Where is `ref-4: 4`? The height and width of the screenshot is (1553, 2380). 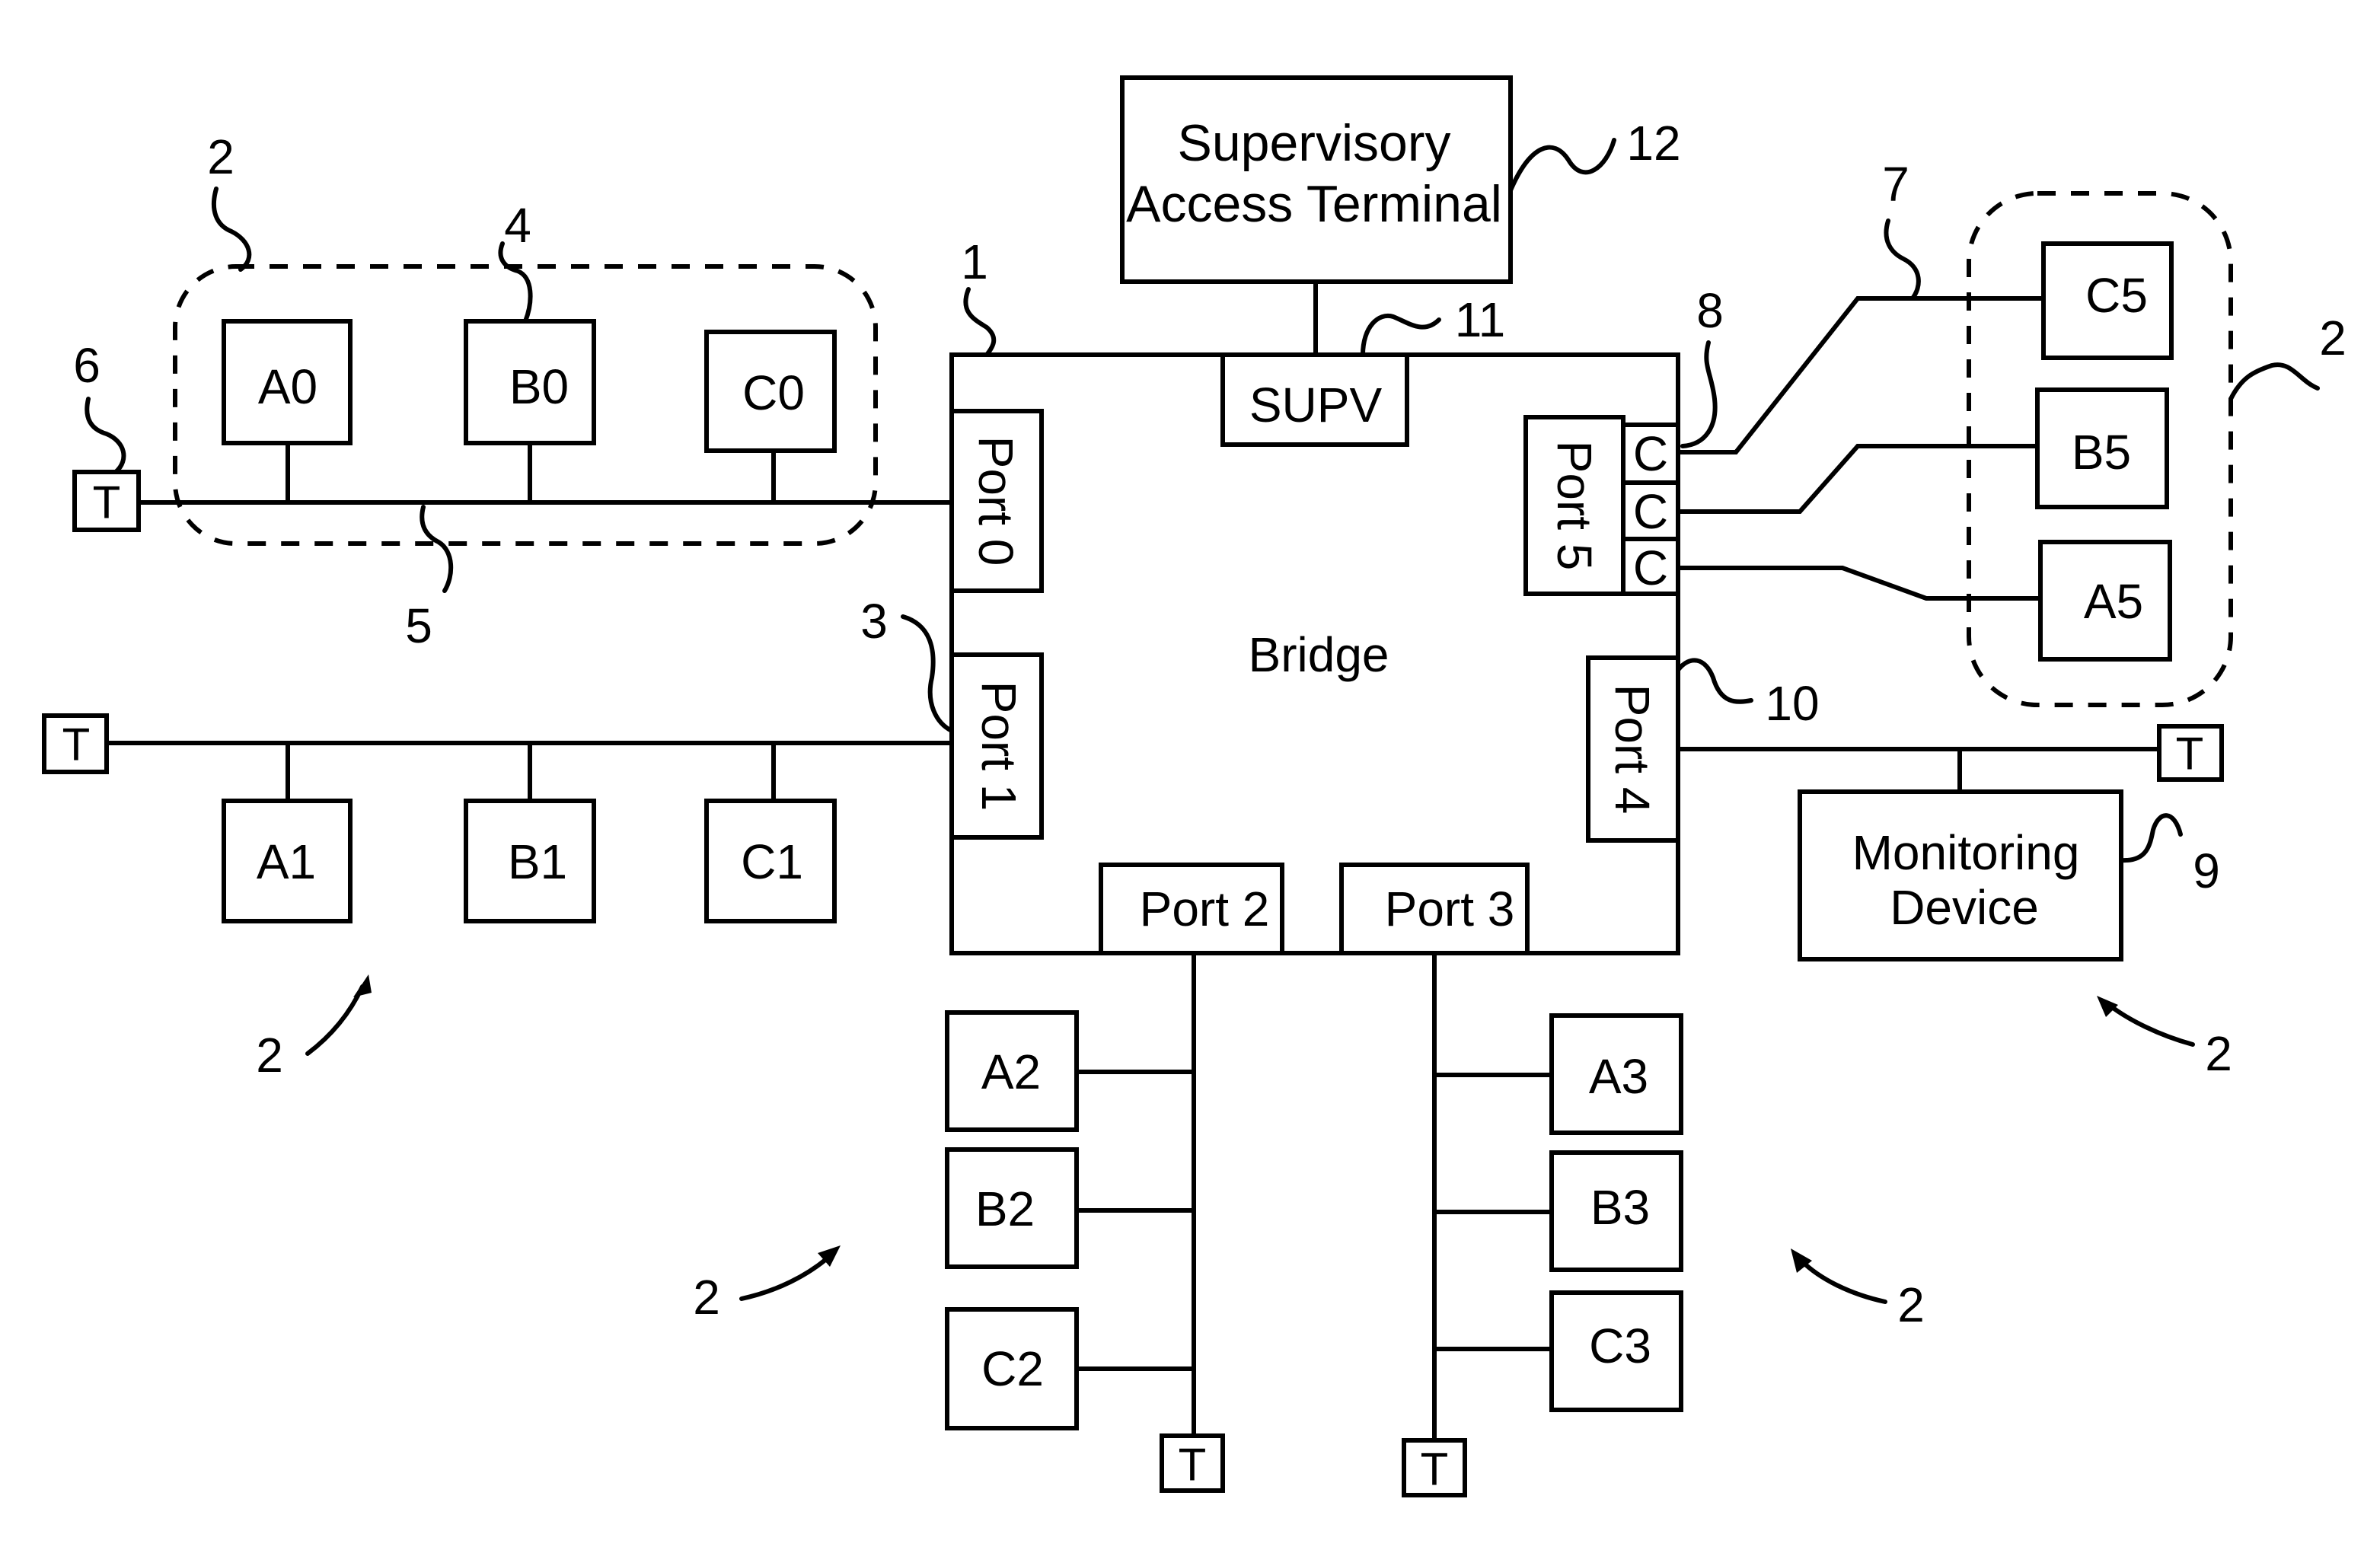 ref-4: 4 is located at coordinates (517, 225).